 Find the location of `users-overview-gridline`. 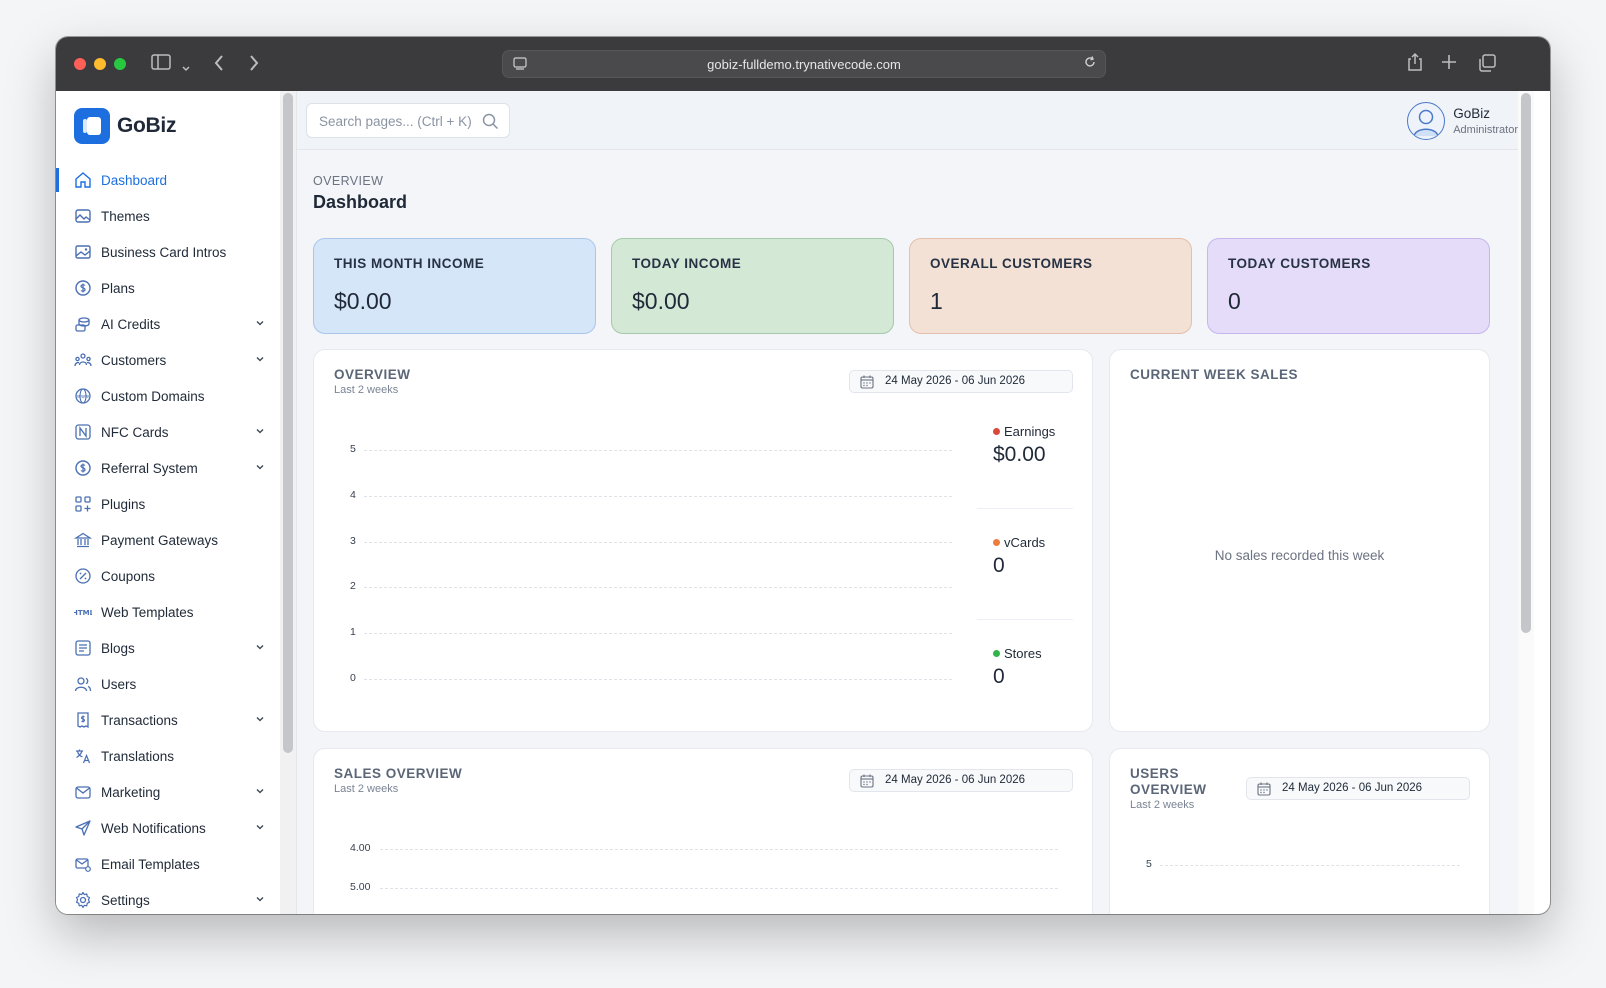

users-overview-gridline is located at coordinates (1310, 865).